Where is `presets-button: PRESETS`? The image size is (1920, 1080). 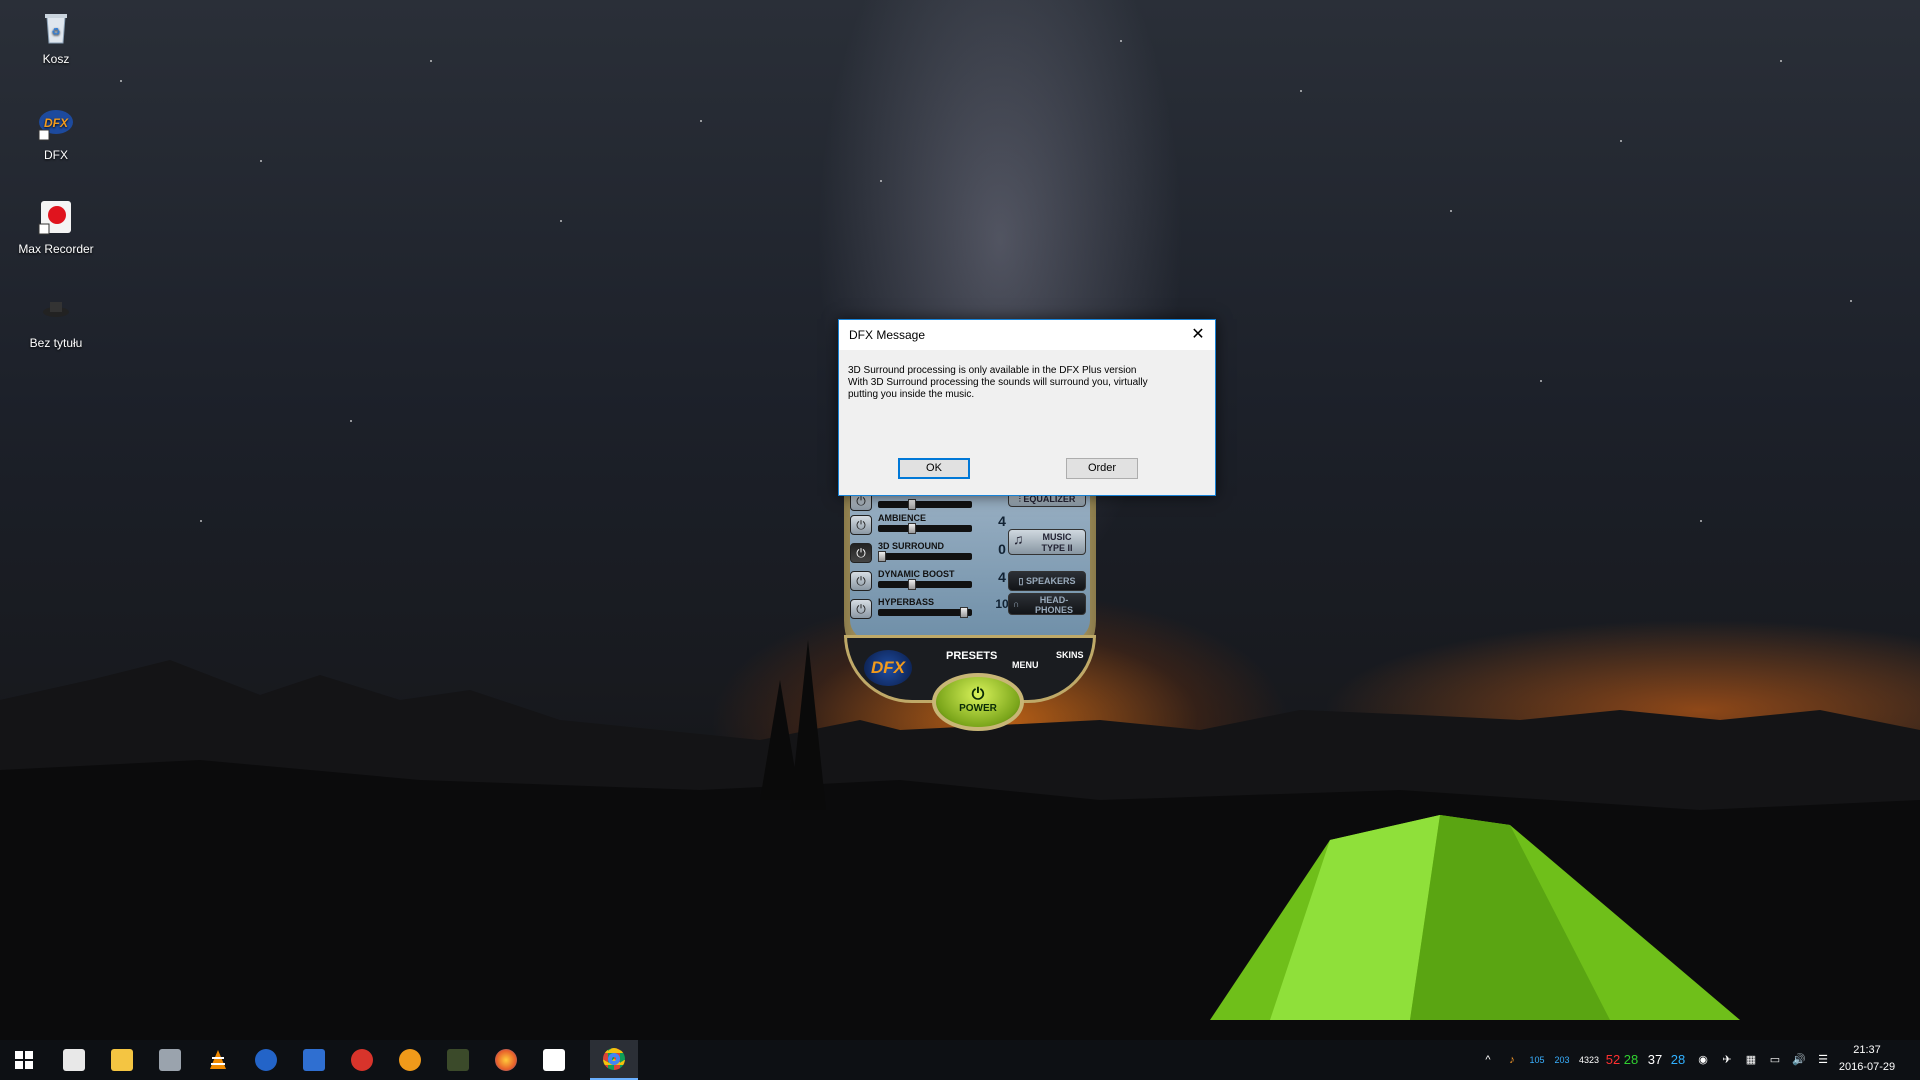
presets-button: PRESETS is located at coordinates (971, 656).